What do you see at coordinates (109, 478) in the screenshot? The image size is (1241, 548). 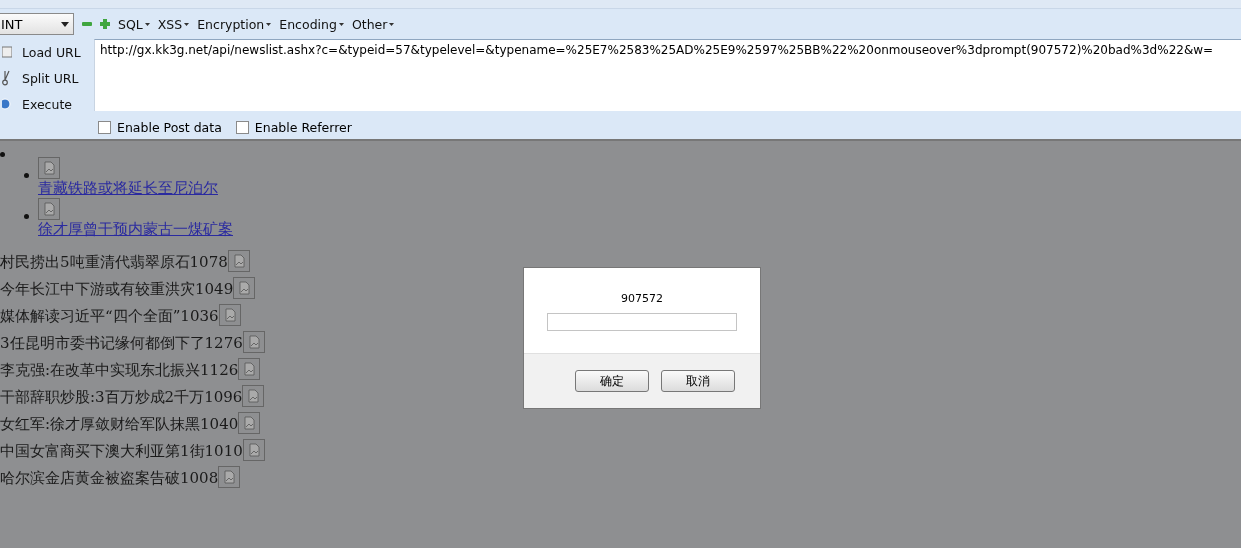 I see `news-title: 哈尔滨金店黄金被盗案告破1008` at bounding box center [109, 478].